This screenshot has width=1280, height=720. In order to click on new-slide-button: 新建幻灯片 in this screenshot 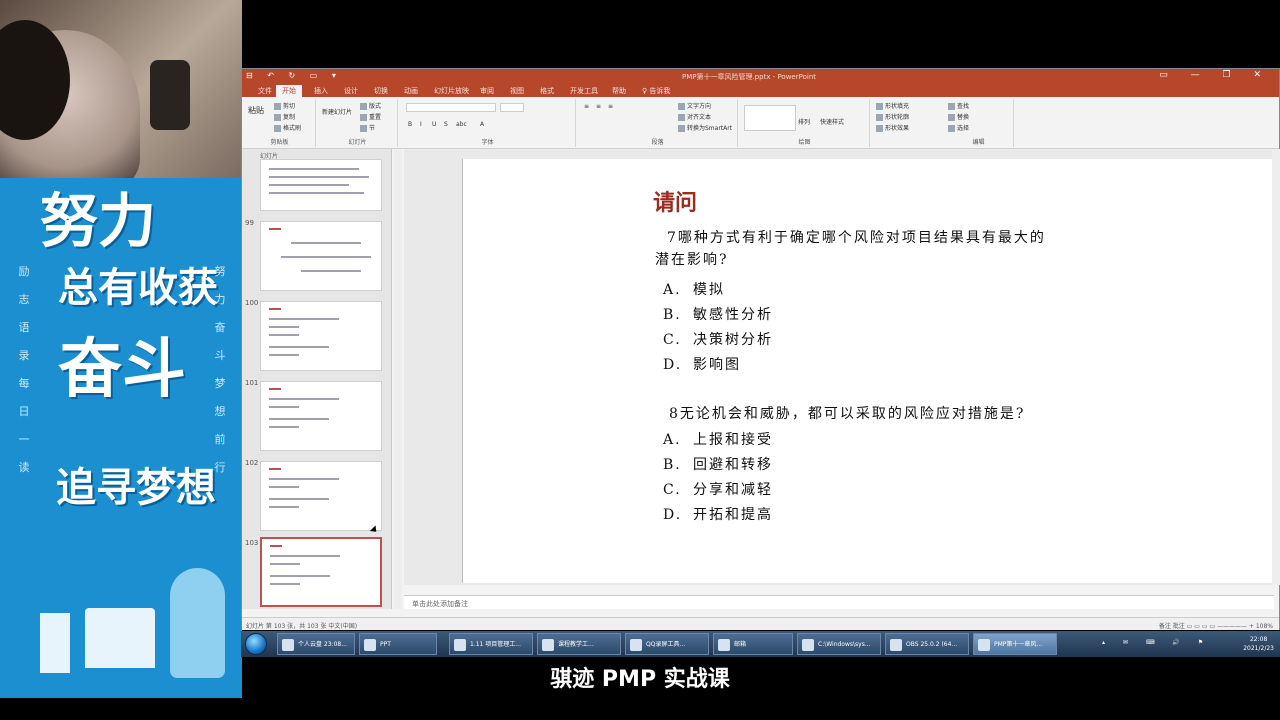, I will do `click(337, 111)`.